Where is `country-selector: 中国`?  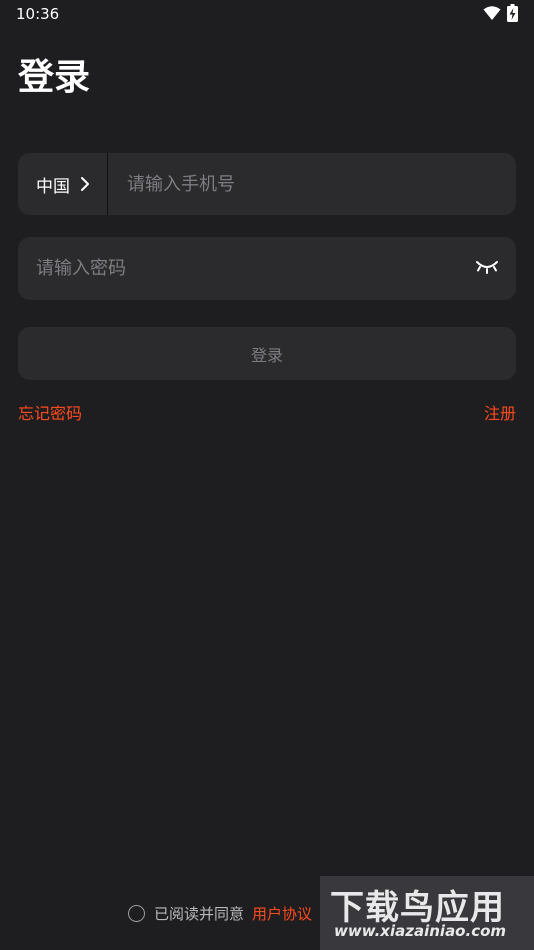
country-selector: 中国 is located at coordinates (62, 184).